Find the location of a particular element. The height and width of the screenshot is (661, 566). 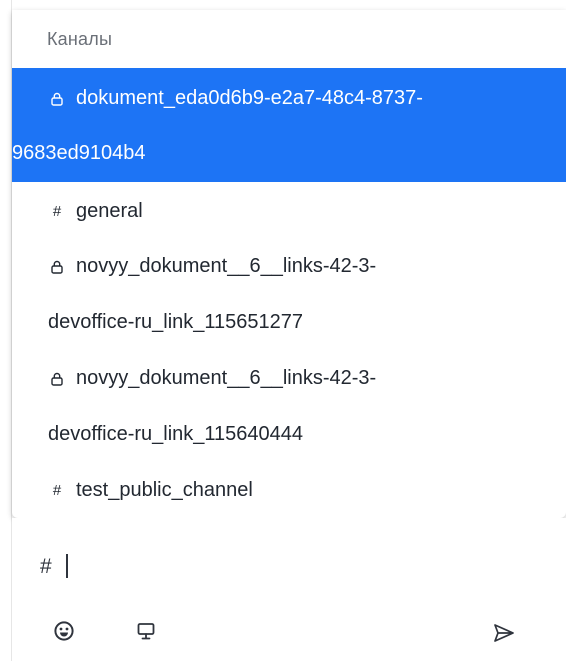

screen-share-button is located at coordinates (146, 631).